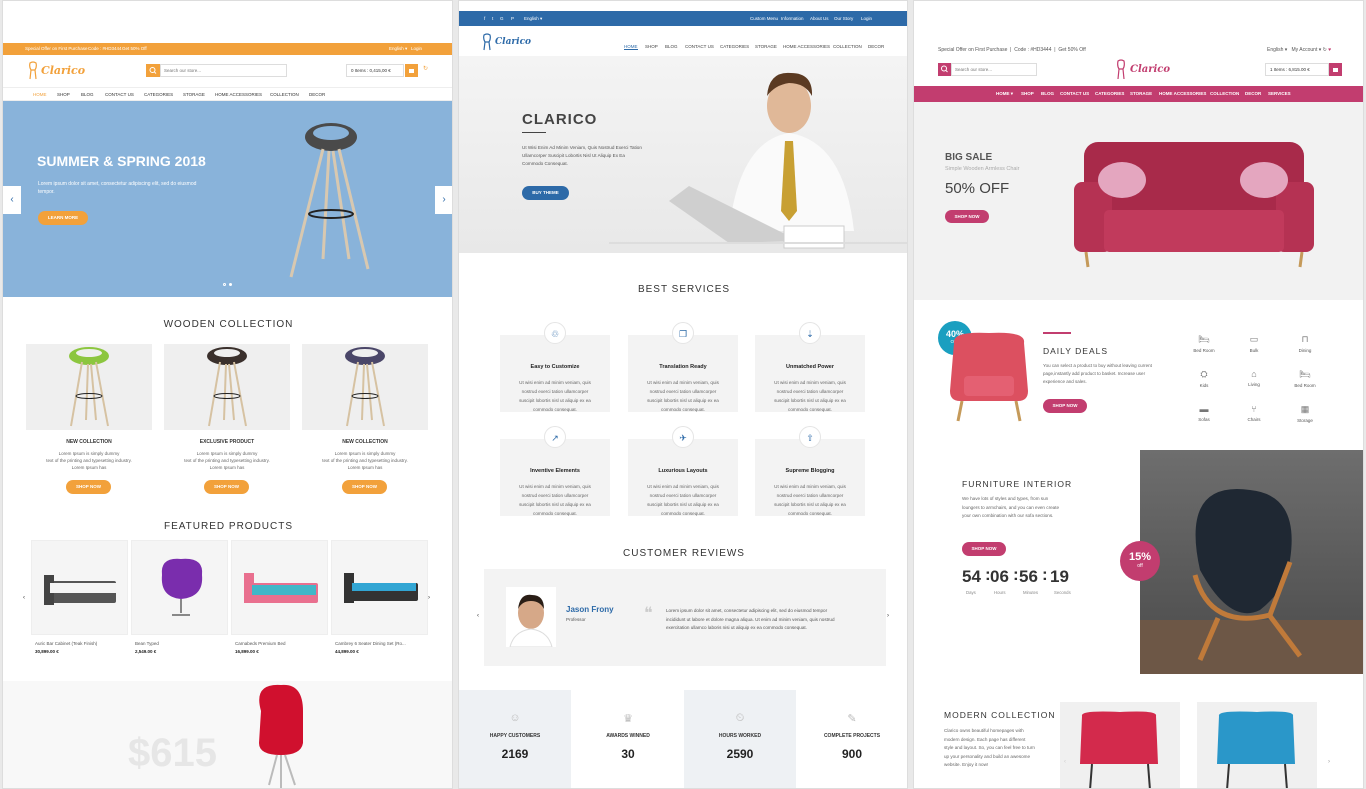 The width and height of the screenshot is (1366, 789). Describe the element at coordinates (1254, 339) in the screenshot. I see `category-icon: ▭` at that location.